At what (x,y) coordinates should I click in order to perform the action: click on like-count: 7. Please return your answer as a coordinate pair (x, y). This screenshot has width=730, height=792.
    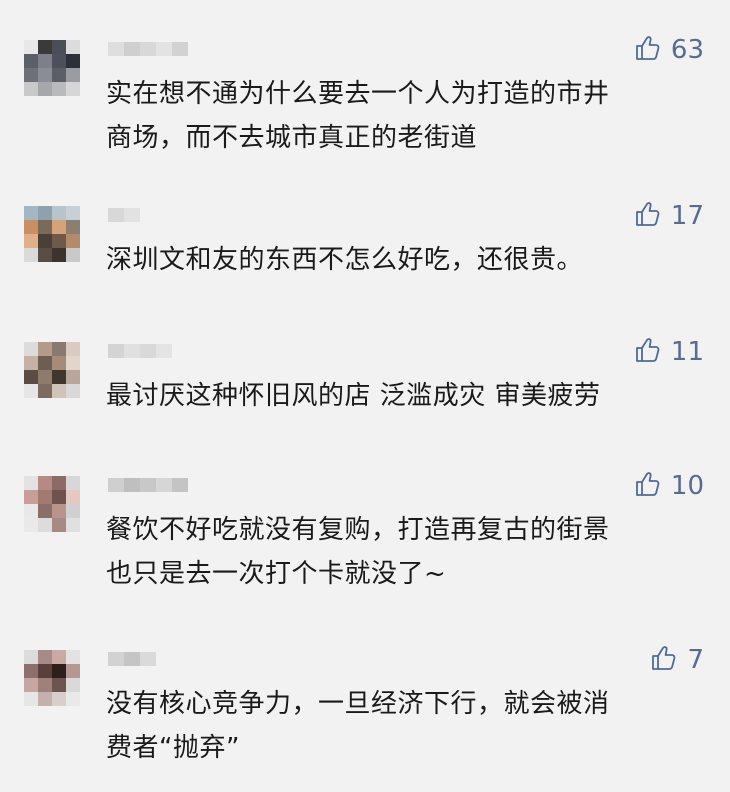
    Looking at the image, I should click on (695, 660).